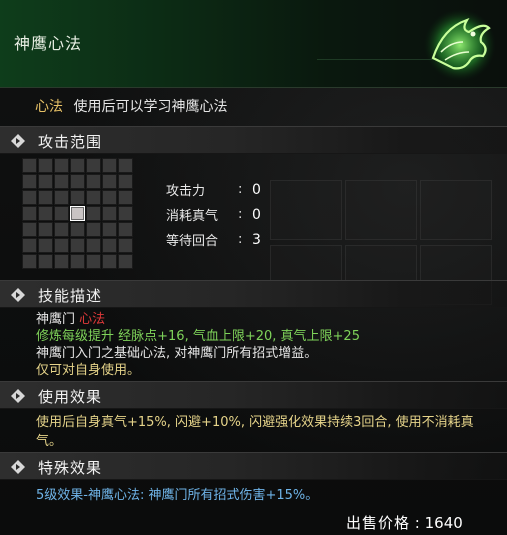  Describe the element at coordinates (48, 43) in the screenshot. I see `item-title: 神鹰心法` at that location.